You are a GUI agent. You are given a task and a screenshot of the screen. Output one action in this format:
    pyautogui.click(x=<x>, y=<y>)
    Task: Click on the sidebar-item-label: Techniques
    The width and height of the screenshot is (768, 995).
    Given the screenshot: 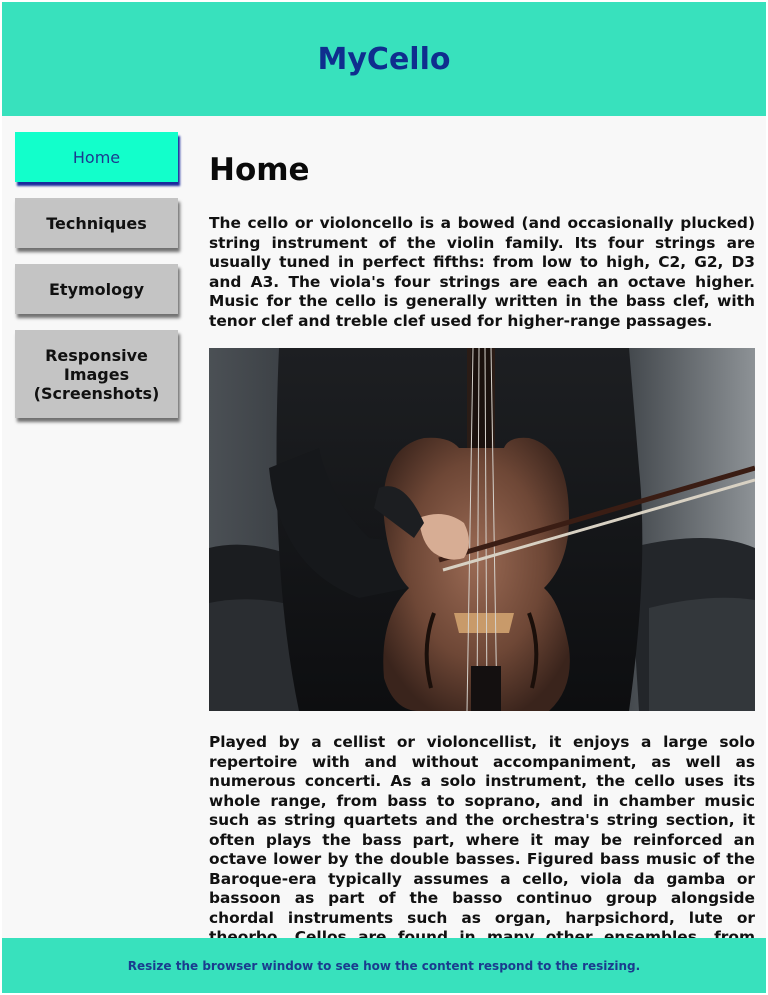 What is the action you would take?
    pyautogui.click(x=96, y=223)
    